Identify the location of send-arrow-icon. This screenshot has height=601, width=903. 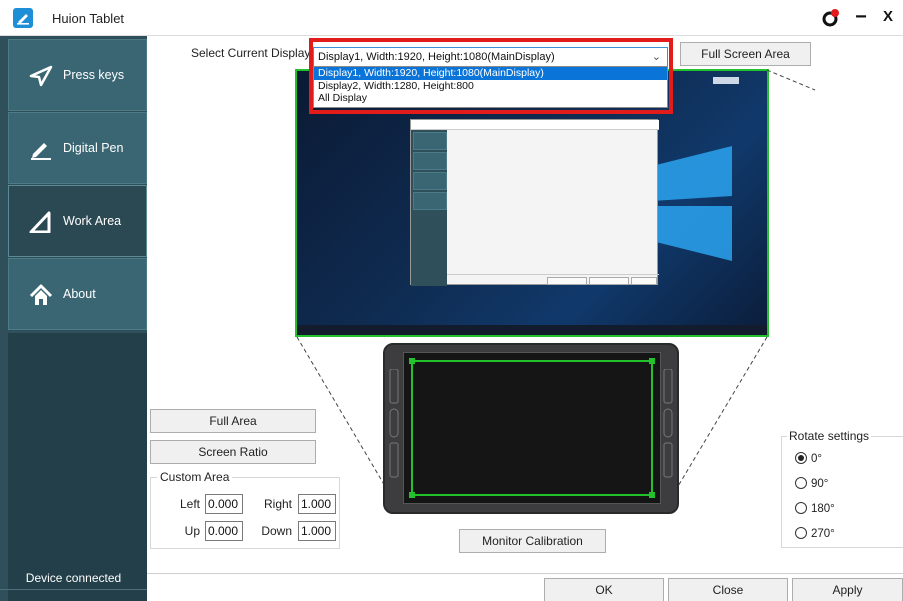
(41, 76).